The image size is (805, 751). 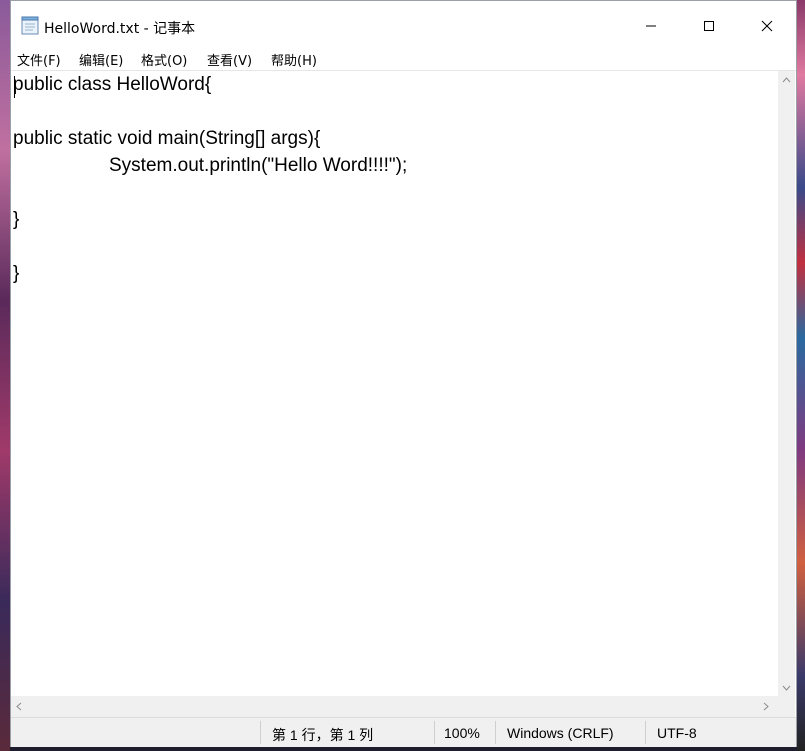 I want to click on editor-line: public static void main(String[] args){, so click(x=167, y=138).